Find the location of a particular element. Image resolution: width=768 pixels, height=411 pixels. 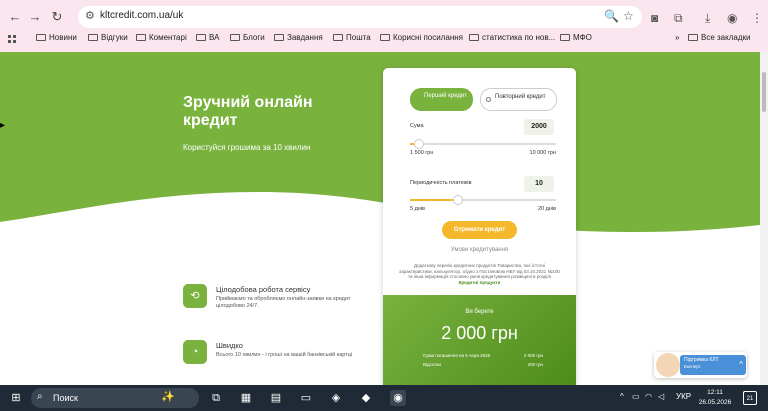

url-text: kltcredit.com.ua/uk is located at coordinates (142, 15).